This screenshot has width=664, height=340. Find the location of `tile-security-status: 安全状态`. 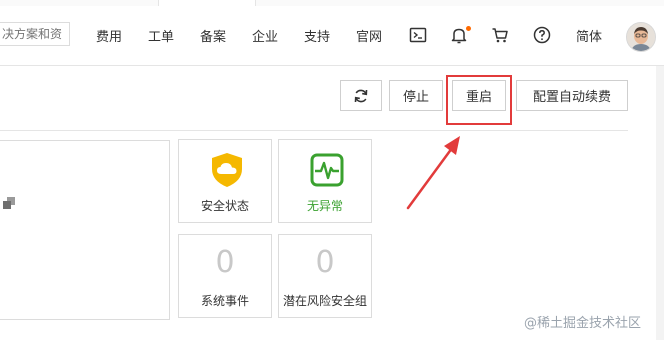

tile-security-status: 安全状态 is located at coordinates (225, 181).